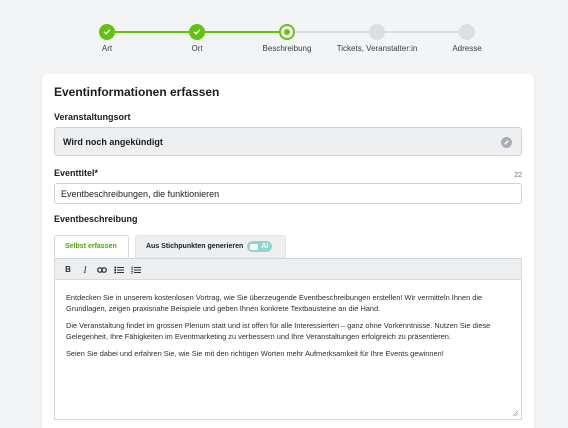 Image resolution: width=568 pixels, height=428 pixels. Describe the element at coordinates (92, 117) in the screenshot. I see `venue-label: Veranstaltungsort` at that location.